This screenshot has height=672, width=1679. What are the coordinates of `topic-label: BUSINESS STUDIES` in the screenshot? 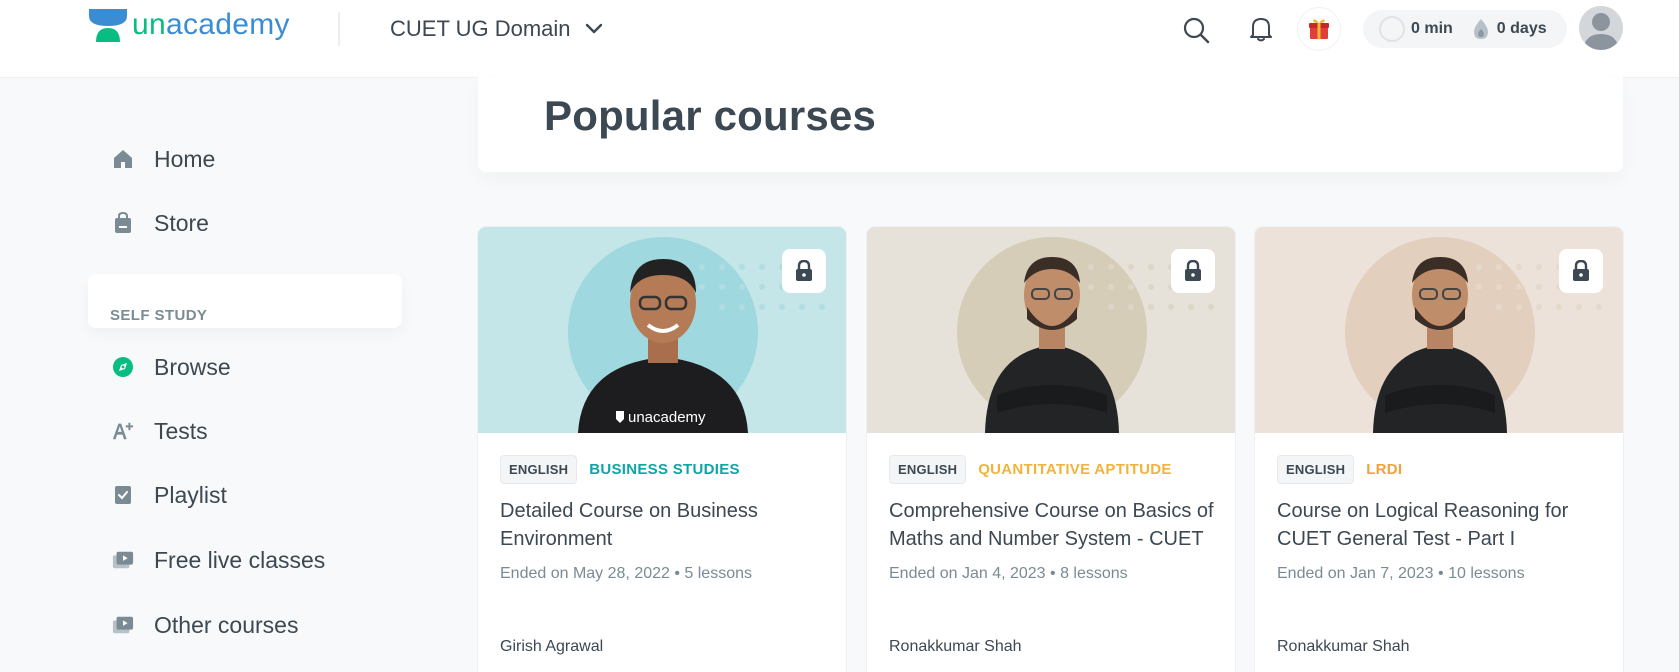 It's located at (664, 469).